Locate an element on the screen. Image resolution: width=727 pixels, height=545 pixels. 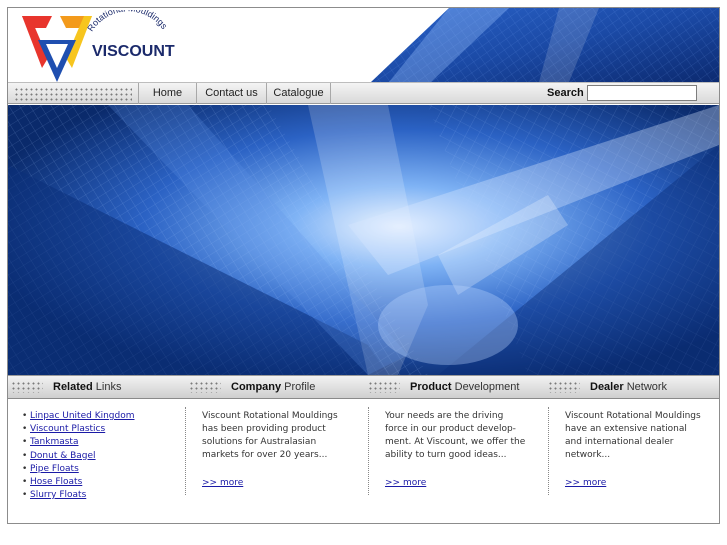
dealer-network-more-link: >> more is located at coordinates (585, 483).